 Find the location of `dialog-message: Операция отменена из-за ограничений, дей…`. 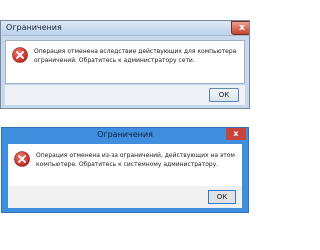

dialog-message: Операция отменена из-за ограничений, дей… is located at coordinates (135, 160).